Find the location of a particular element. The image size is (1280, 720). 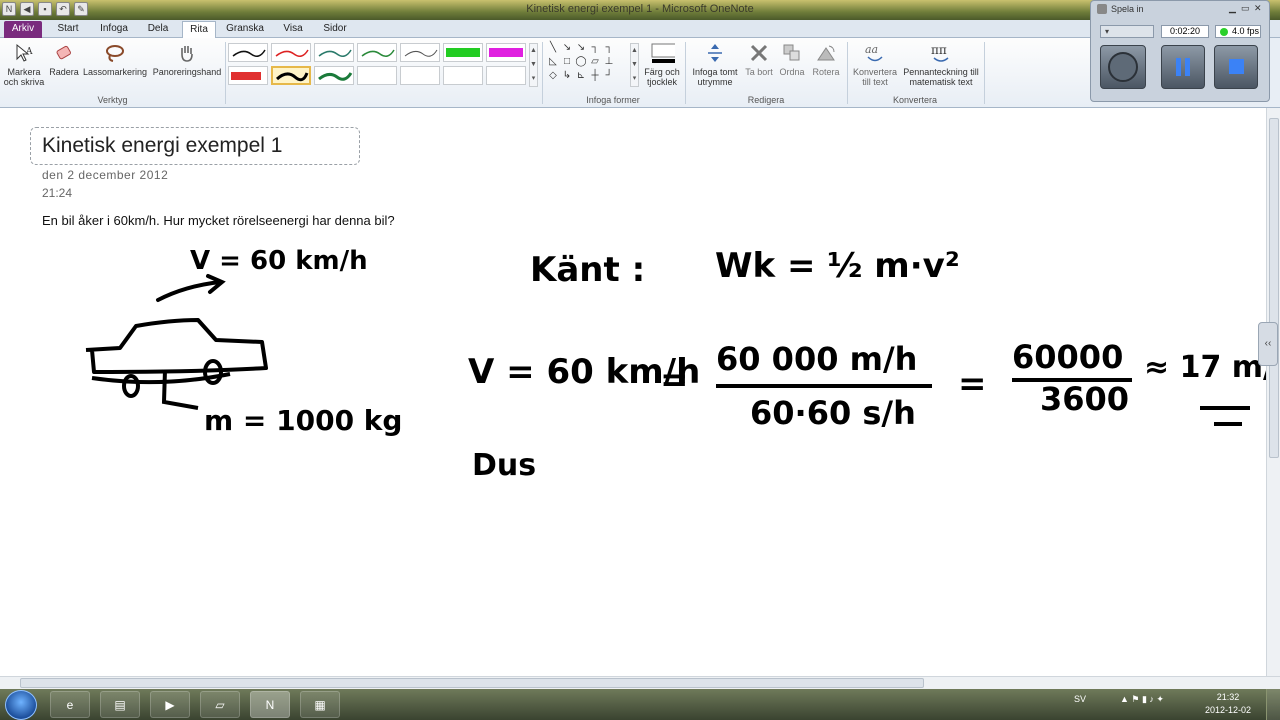

pen-red-thick is located at coordinates (248, 75).